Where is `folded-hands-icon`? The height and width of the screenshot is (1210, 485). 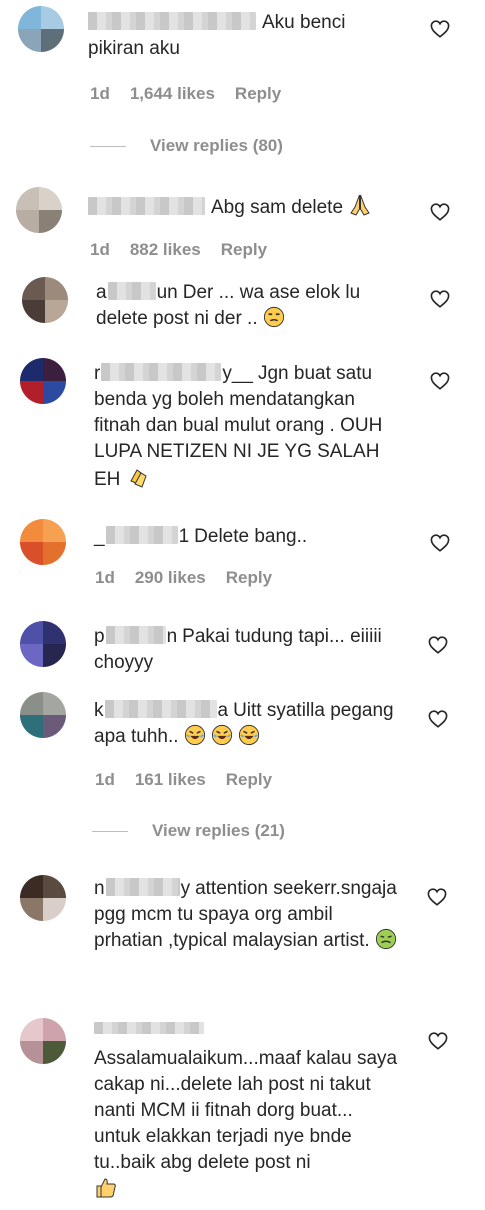 folded-hands-icon is located at coordinates (360, 205).